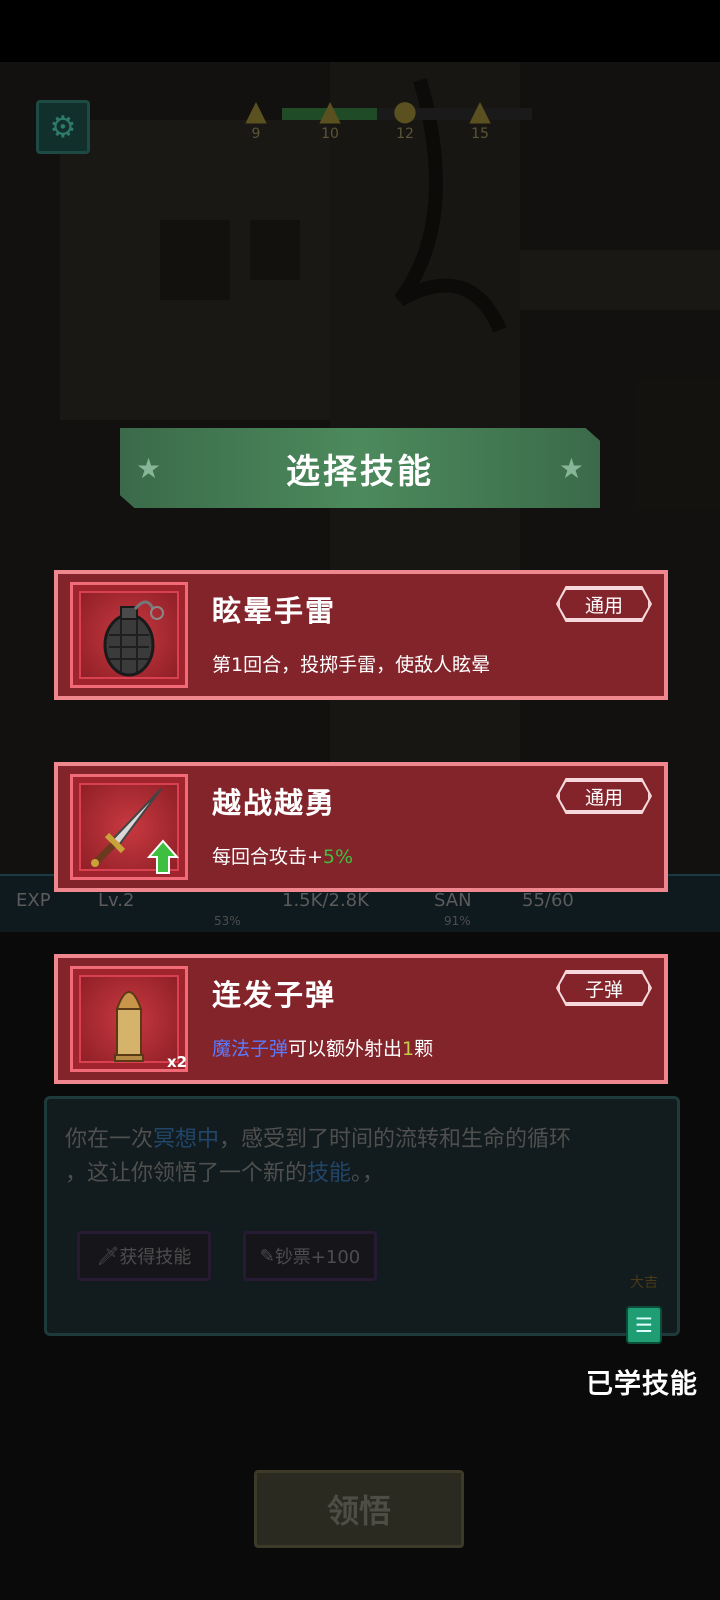 The image size is (720, 1600). What do you see at coordinates (453, 900) in the screenshot?
I see `san-label: SAN` at bounding box center [453, 900].